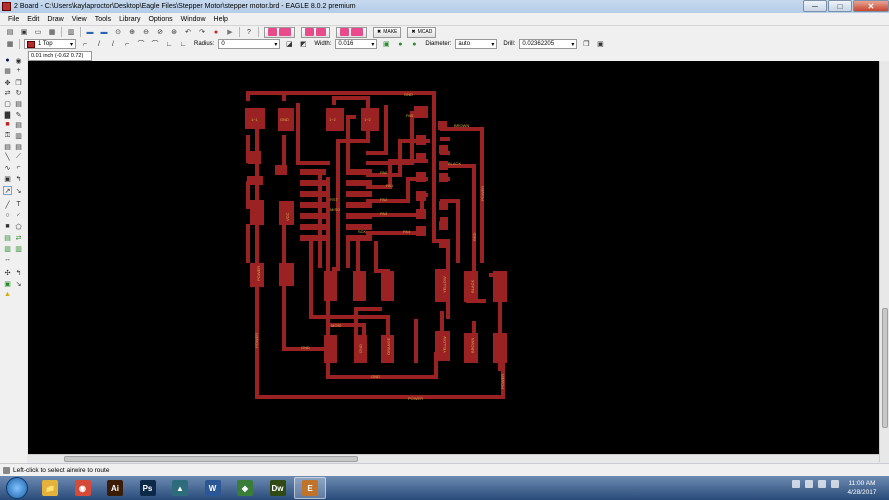 This screenshot has height=500, width=889. Describe the element at coordinates (310, 488) in the screenshot. I see `taskbar-app-eagle: E` at that location.